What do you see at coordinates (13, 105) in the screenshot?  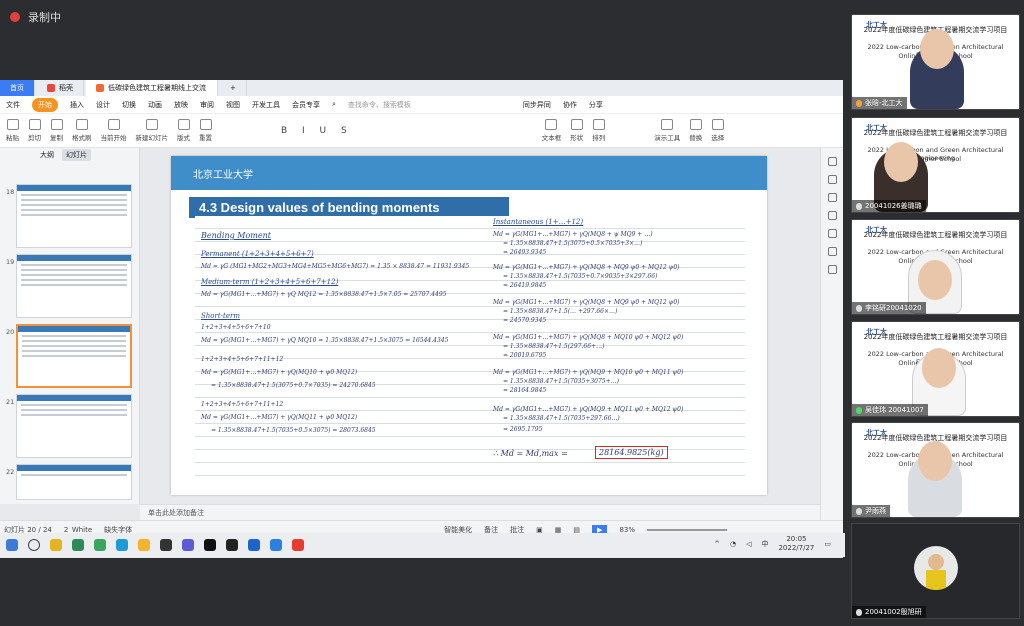 I see `menu-file: 文件` at bounding box center [13, 105].